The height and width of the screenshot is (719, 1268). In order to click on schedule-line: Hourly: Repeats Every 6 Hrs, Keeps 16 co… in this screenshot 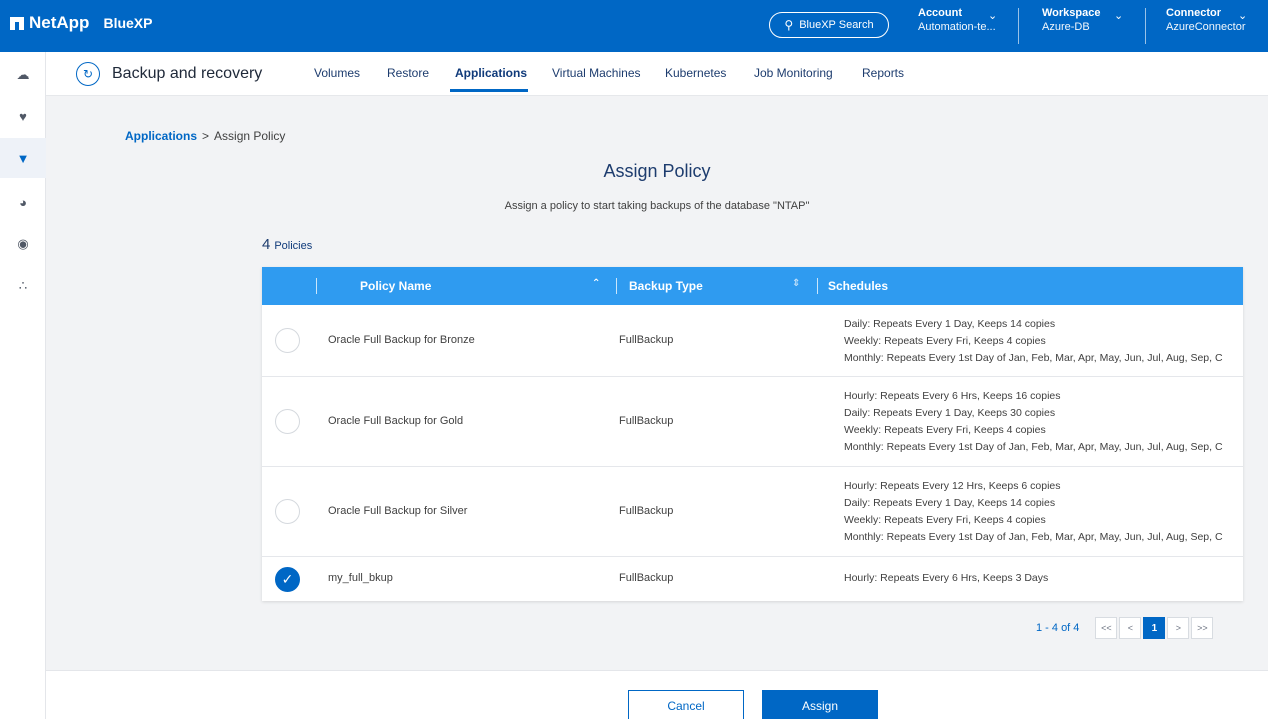, I will do `click(952, 396)`.